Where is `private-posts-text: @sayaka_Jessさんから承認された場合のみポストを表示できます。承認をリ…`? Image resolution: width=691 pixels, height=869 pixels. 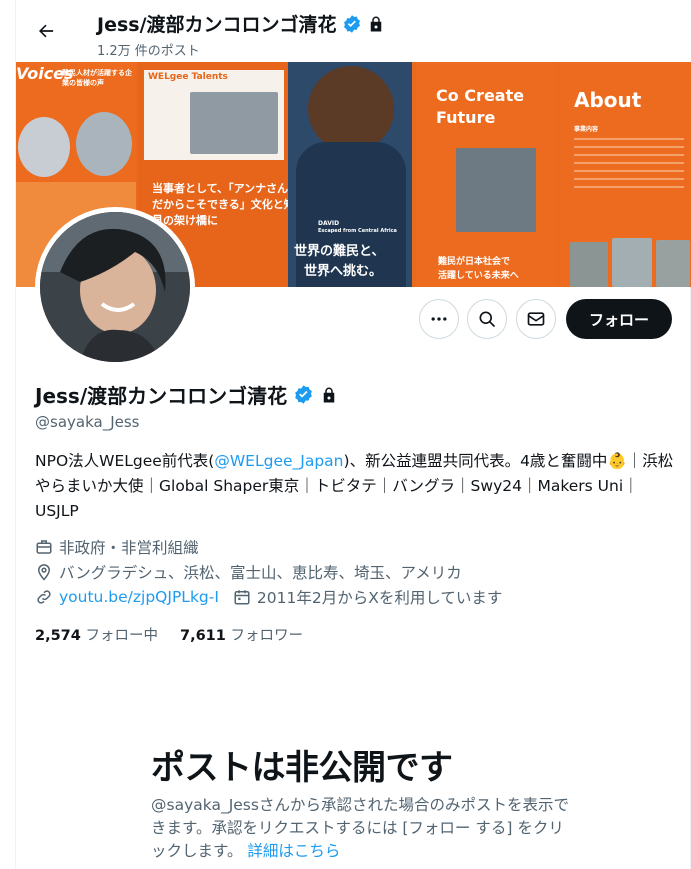
private-posts-text: @sayaka_Jessさんから承認された場合のみポストを表示できます。承認をリ… is located at coordinates (361, 828).